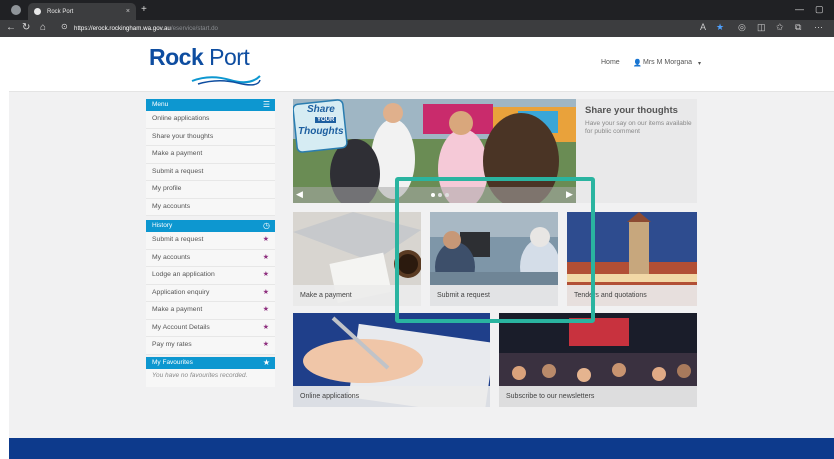 The image size is (834, 459). Describe the element at coordinates (26, 27) in the screenshot. I see `refresh-icon: ↻` at that location.